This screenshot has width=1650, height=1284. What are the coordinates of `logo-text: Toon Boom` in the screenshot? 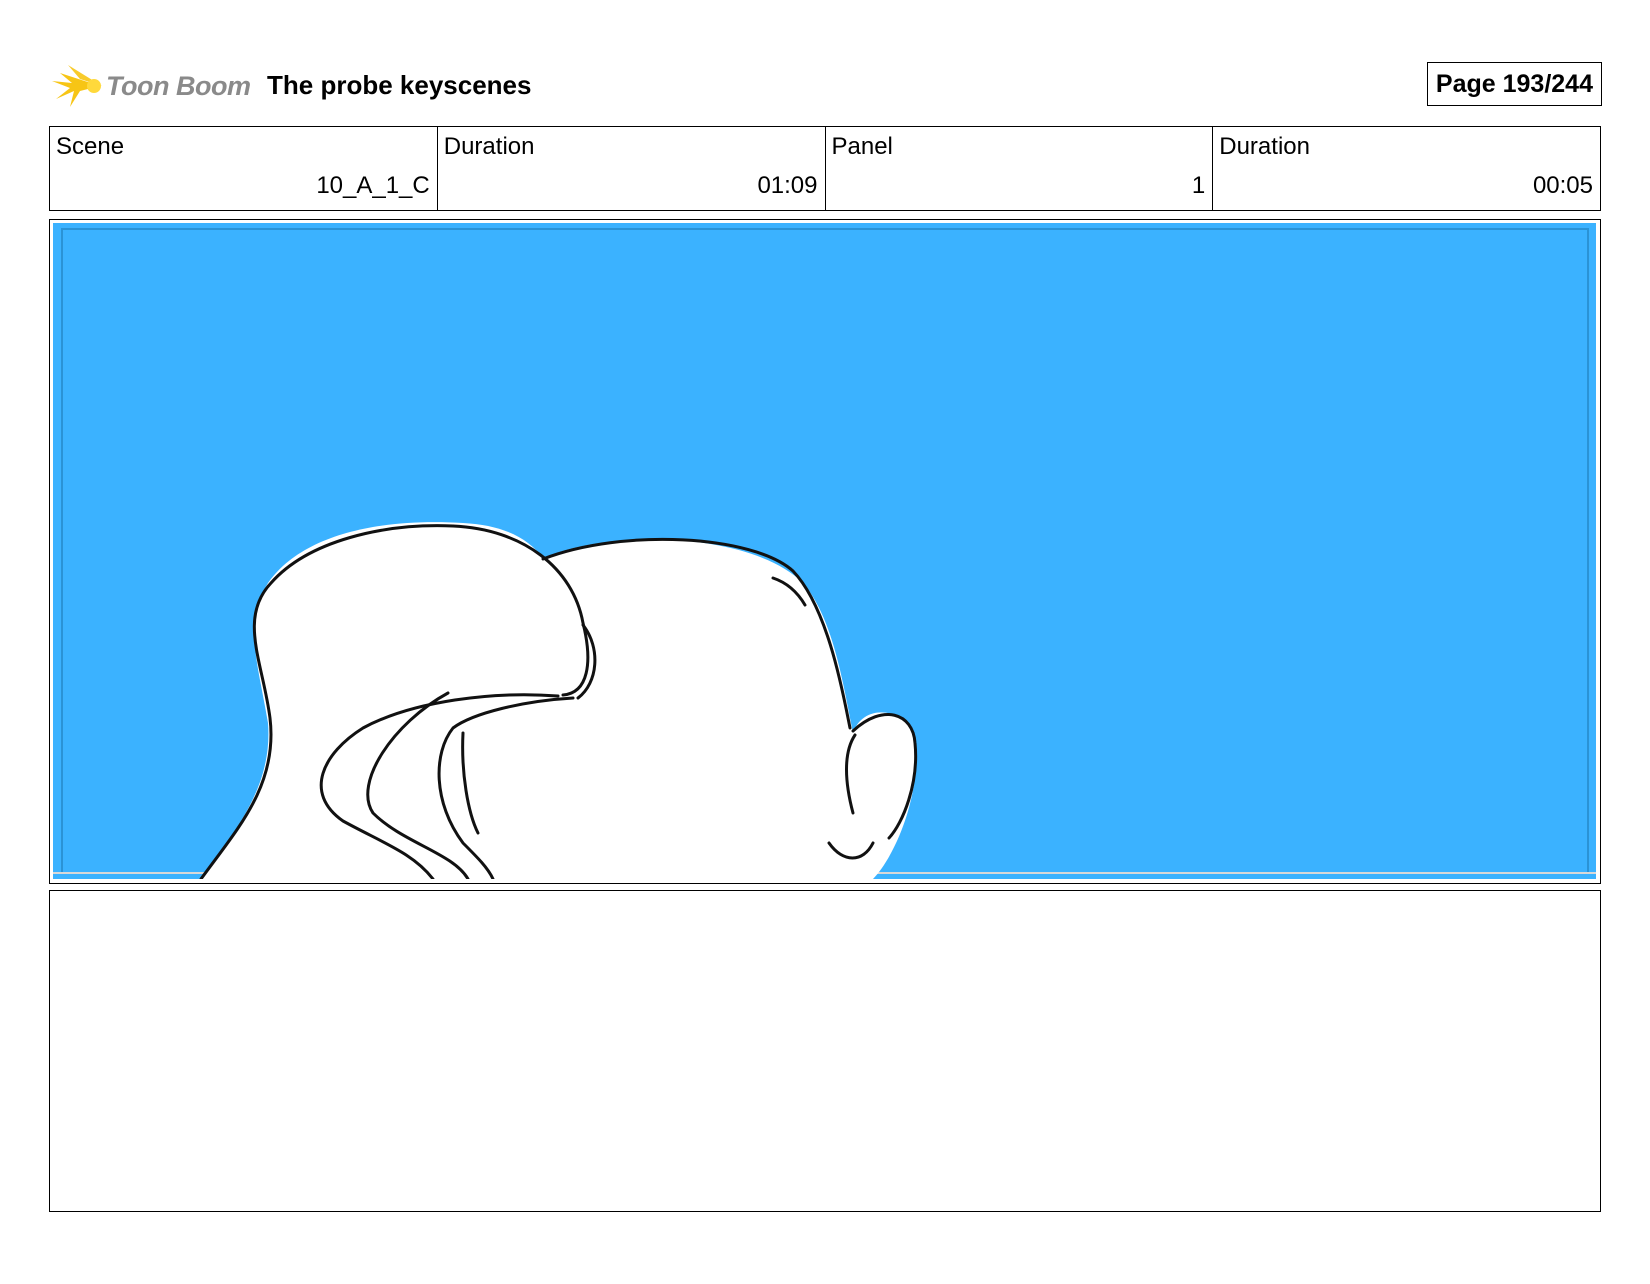 It's located at (178, 85).